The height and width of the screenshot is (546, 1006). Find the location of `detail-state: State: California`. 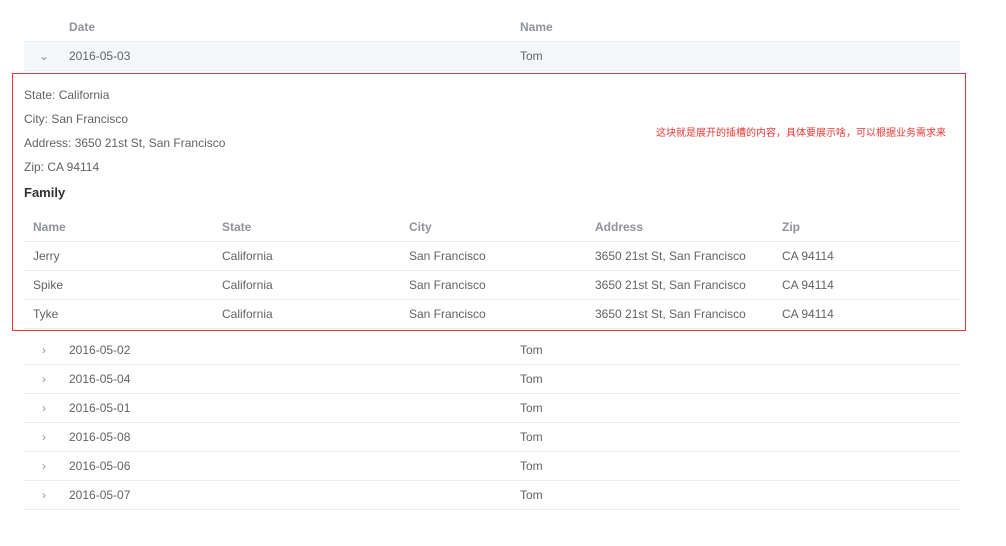

detail-state: State: California is located at coordinates (67, 95).